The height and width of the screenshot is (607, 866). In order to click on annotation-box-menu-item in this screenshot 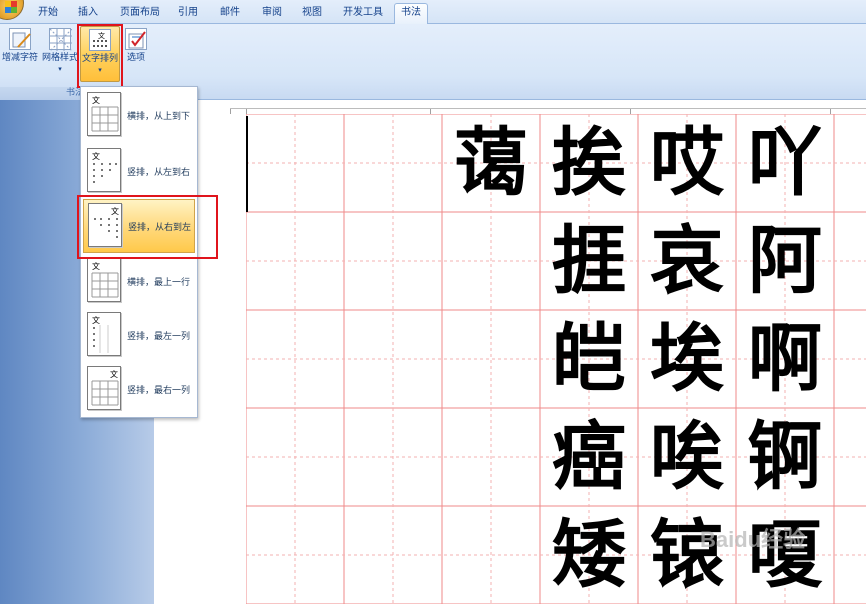, I will do `click(147, 227)`.